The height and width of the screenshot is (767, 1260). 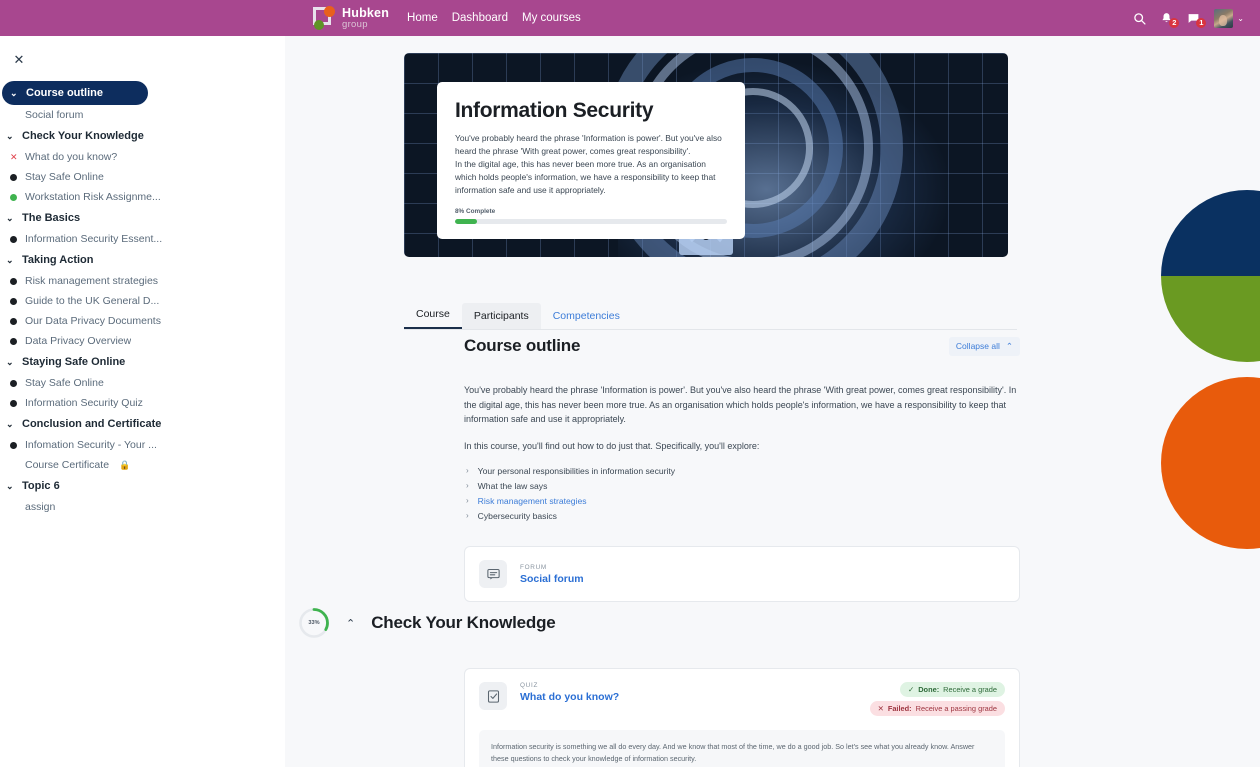 I want to click on course-index-section: ⌄ Topic 6, so click(x=142, y=486).